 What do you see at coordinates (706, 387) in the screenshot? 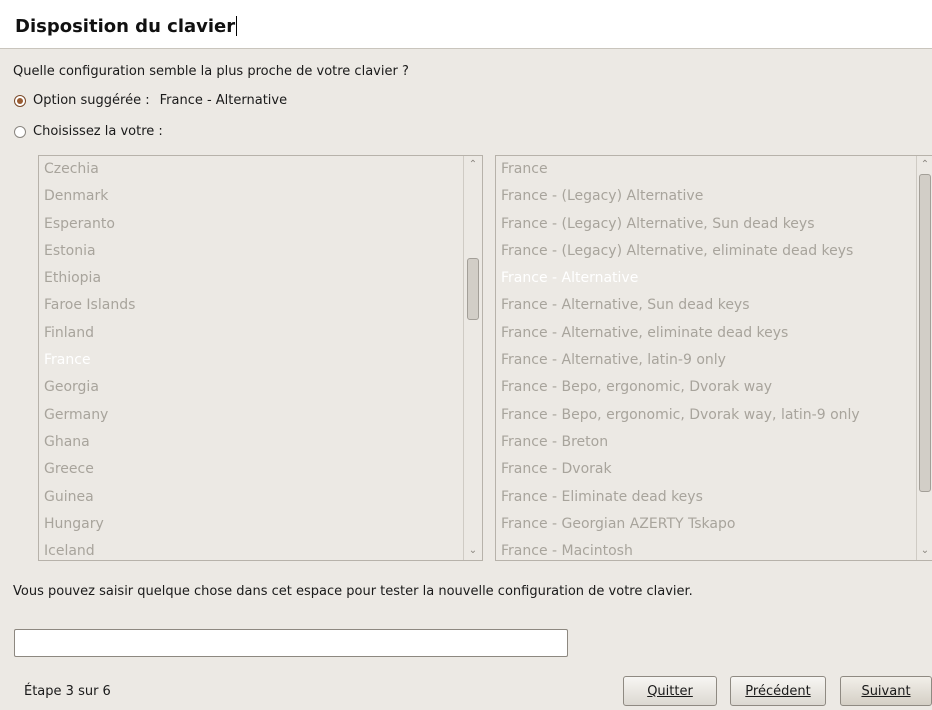
I see `variant-list-item: France - Bepo, ergonomic, Dvorak way` at bounding box center [706, 387].